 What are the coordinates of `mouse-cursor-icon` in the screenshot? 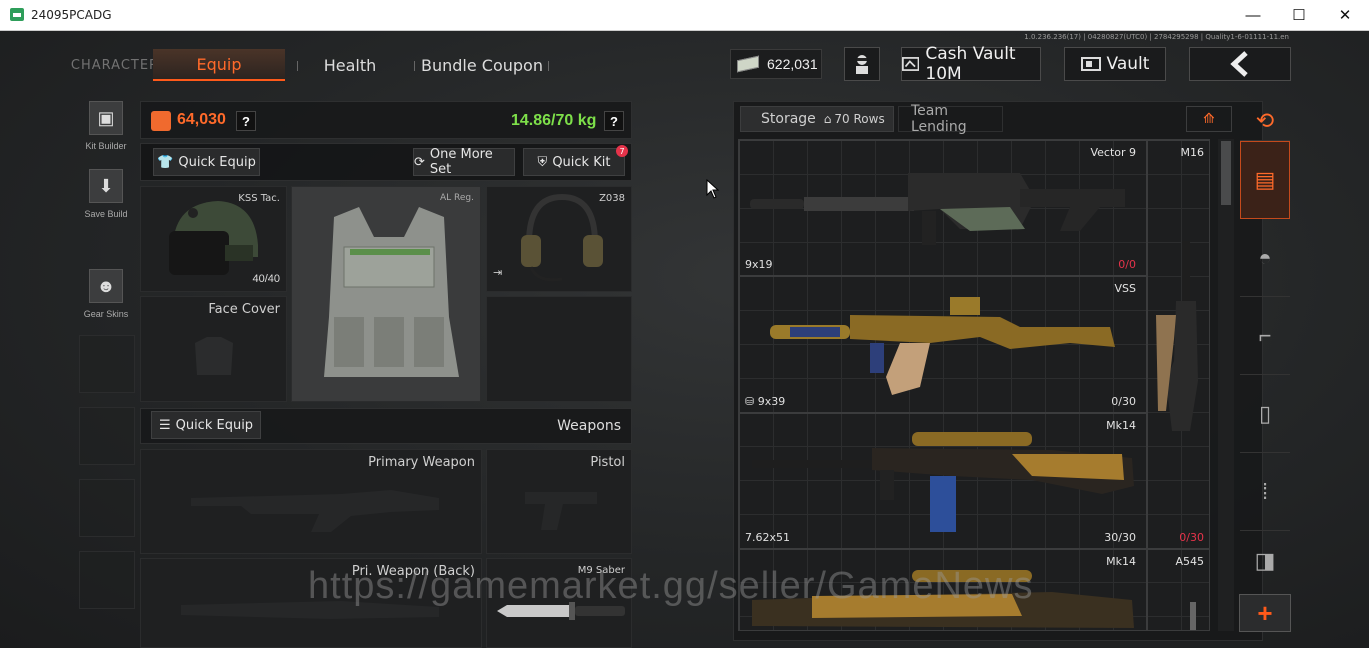 It's located at (713, 189).